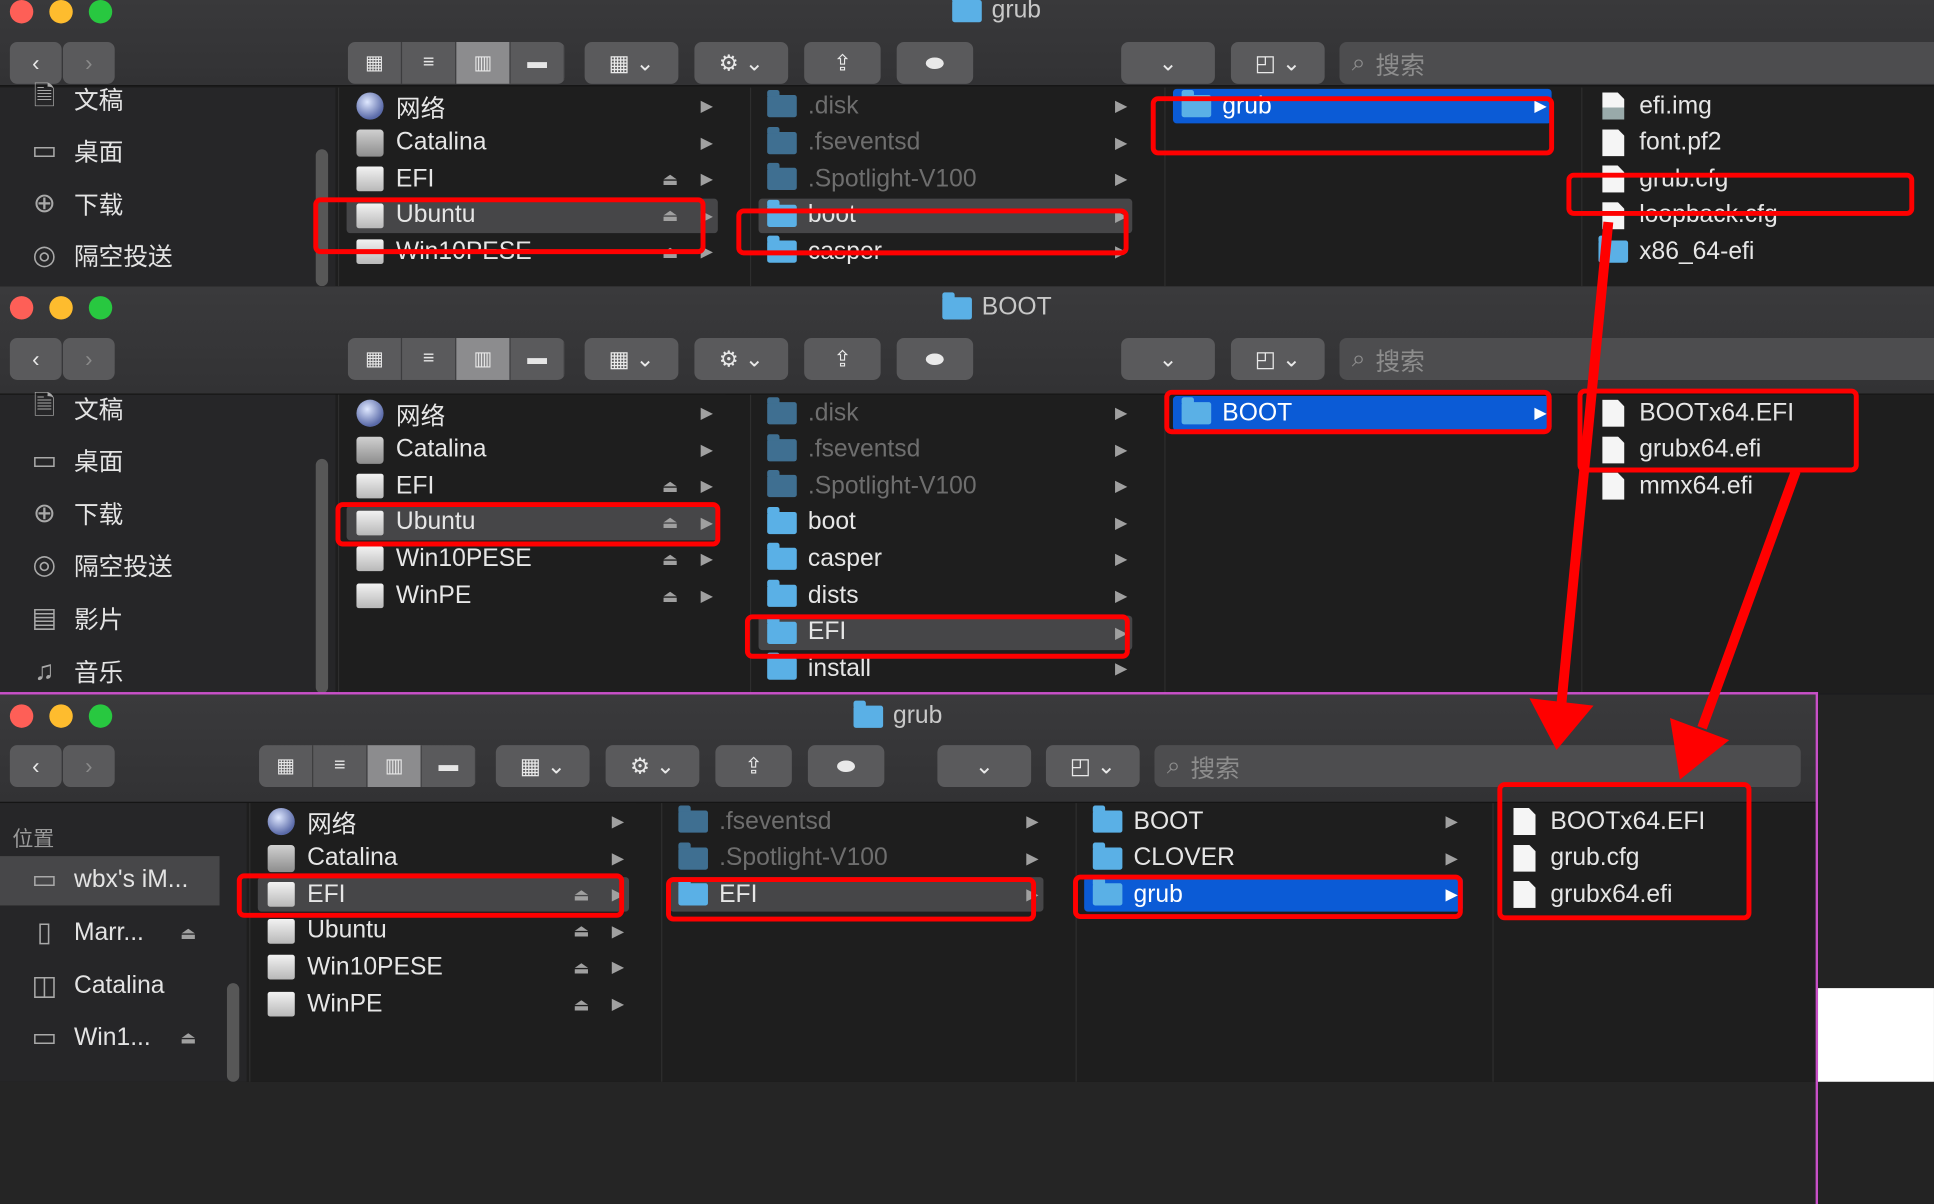 The width and height of the screenshot is (1934, 1204). Describe the element at coordinates (1665, 500) in the screenshot. I see `annotation-arrows` at that location.